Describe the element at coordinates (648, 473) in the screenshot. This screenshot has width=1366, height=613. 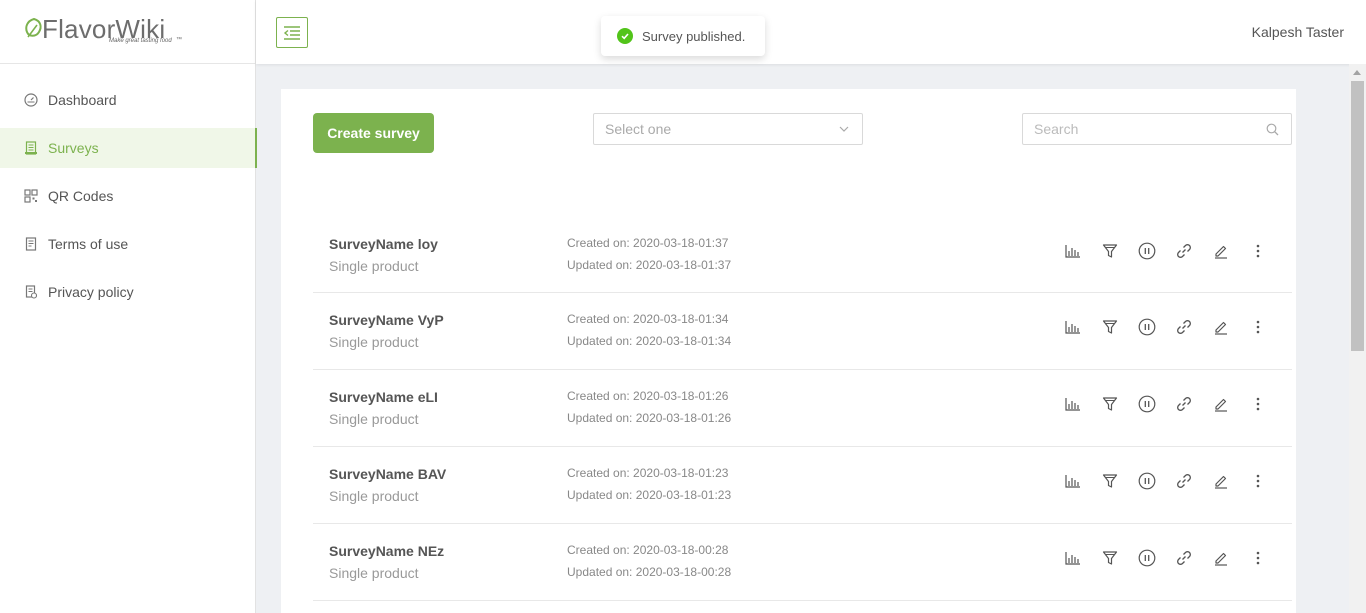
I see `survey-created-date: Created on: 2020-03-18-01:23` at that location.